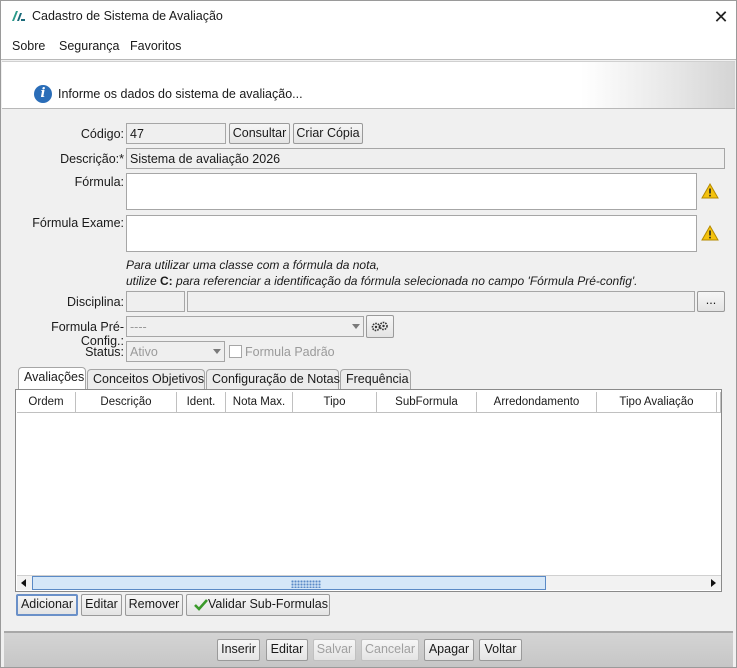 The height and width of the screenshot is (668, 737). Describe the element at coordinates (43, 94) in the screenshot. I see `info-icon: i` at that location.